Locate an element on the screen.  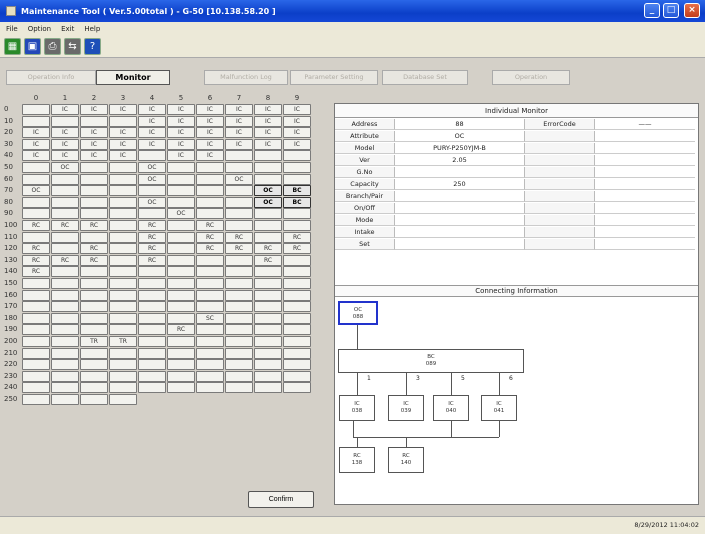
print-icon: ⎙ is located at coordinates (52, 46).